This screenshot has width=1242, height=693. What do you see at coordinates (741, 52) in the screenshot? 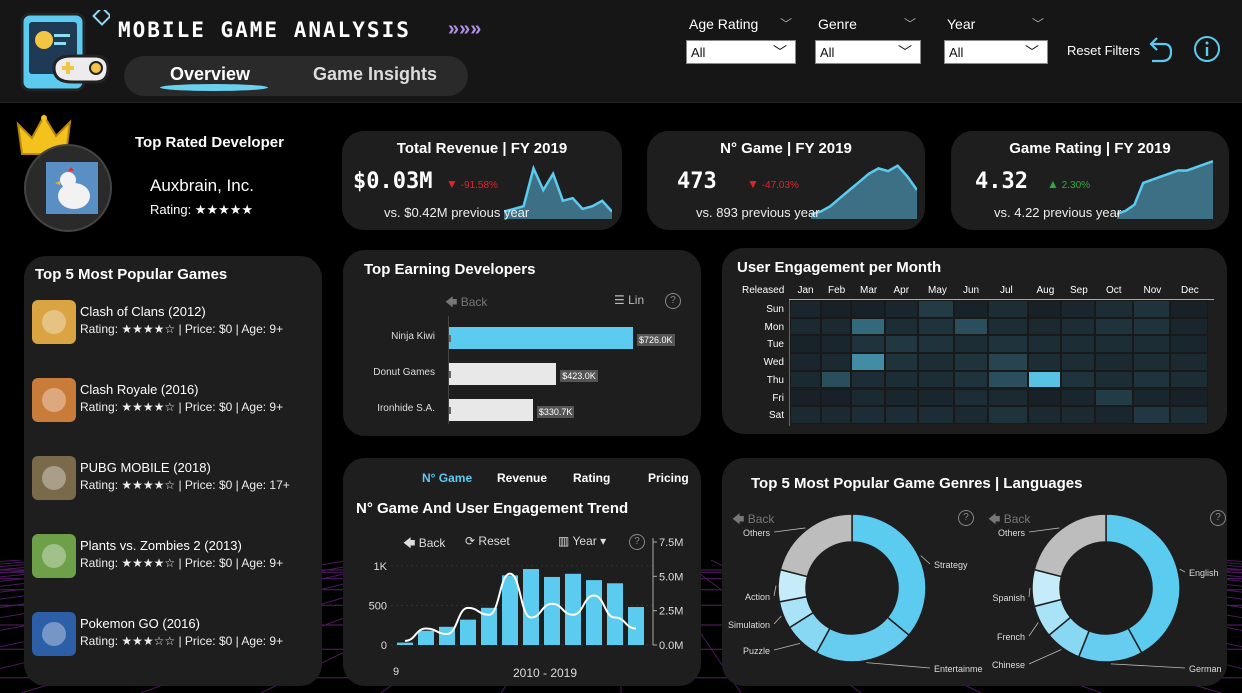
I see `filter-age-rating-select: All ﹀` at bounding box center [741, 52].